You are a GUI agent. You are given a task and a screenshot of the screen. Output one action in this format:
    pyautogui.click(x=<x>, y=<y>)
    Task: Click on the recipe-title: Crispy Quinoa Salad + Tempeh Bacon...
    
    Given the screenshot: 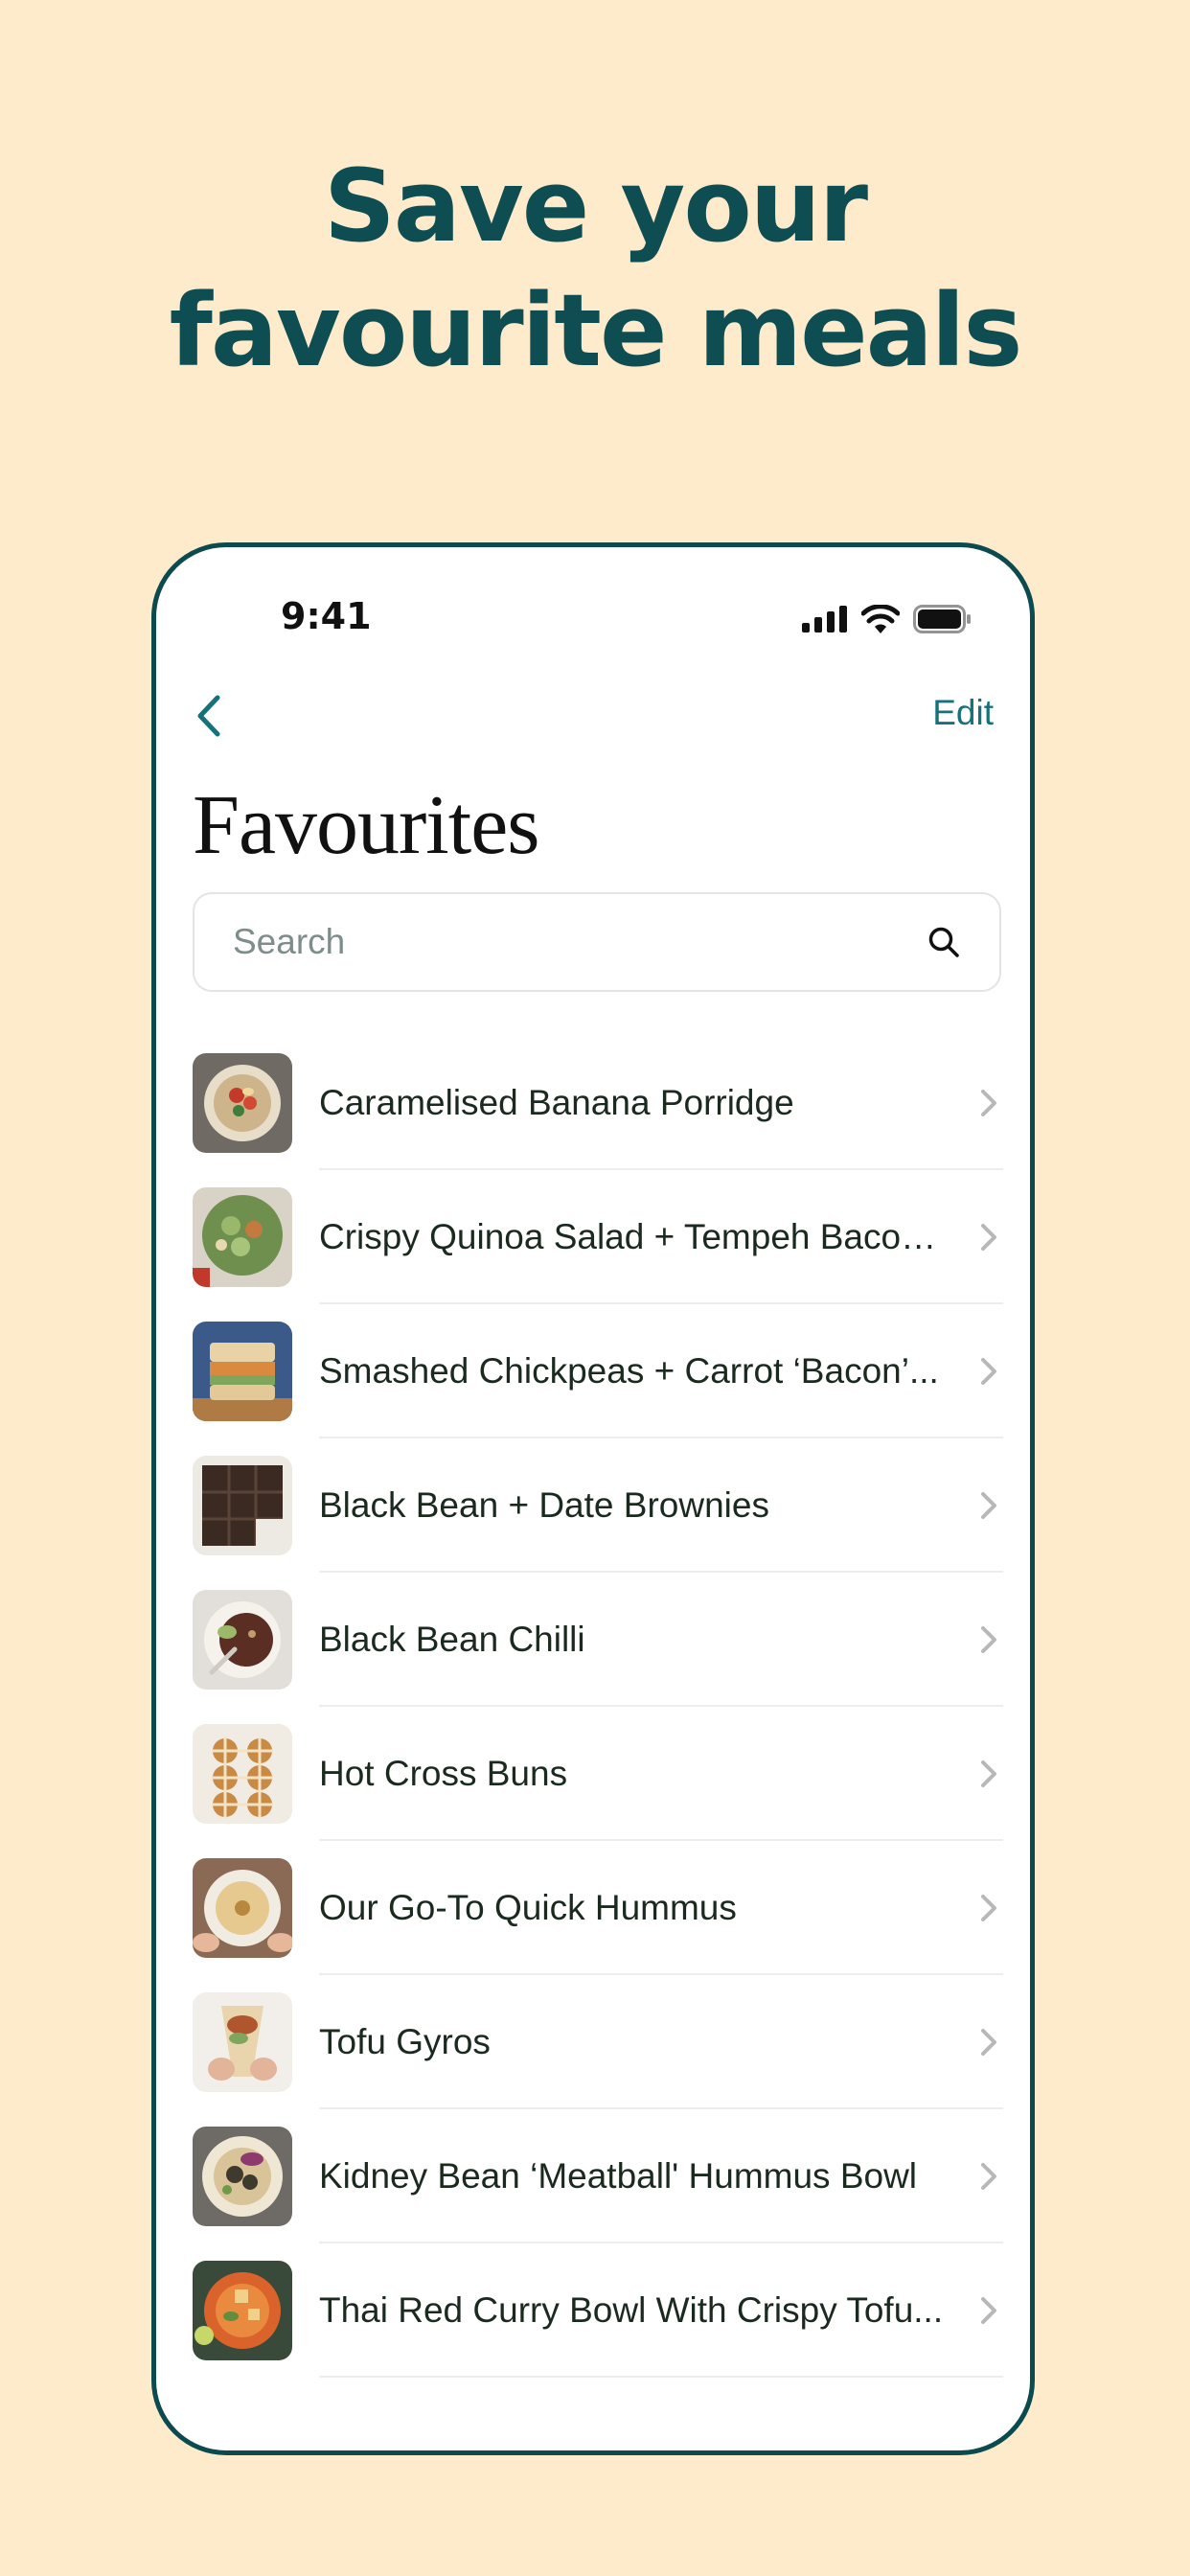 What is the action you would take?
    pyautogui.click(x=633, y=1236)
    